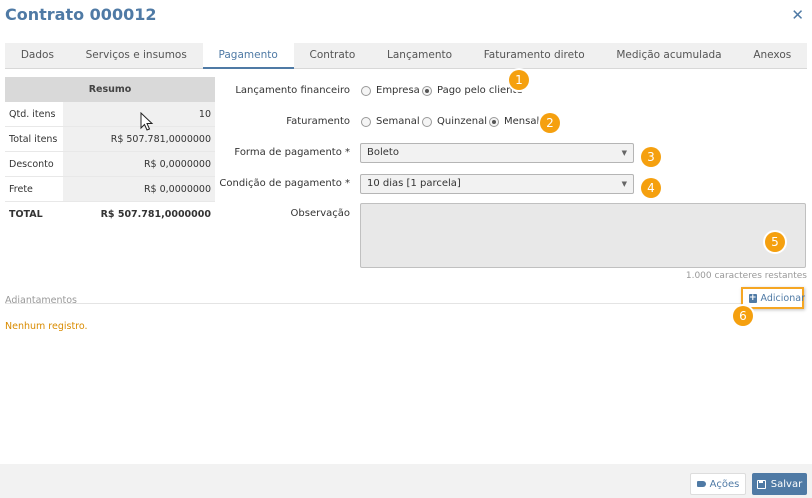 The width and height of the screenshot is (812, 498). I want to click on adiantamentos-title: Adiantamentos, so click(41, 300).